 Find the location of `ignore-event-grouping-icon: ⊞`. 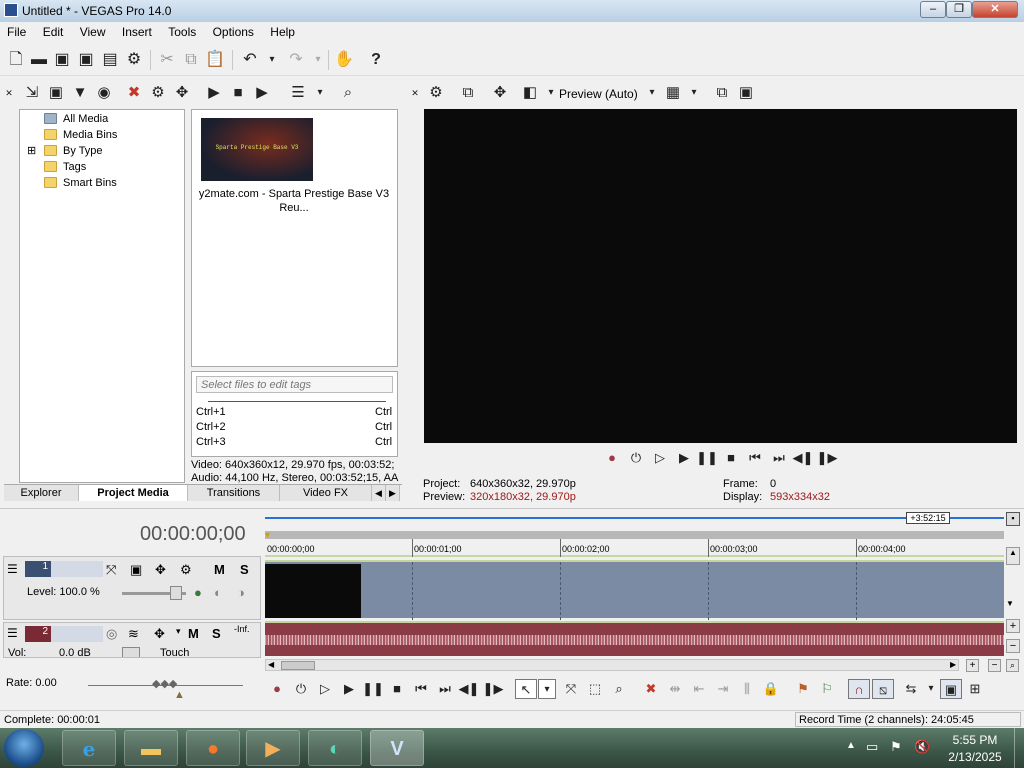

ignore-event-grouping-icon: ⊞ is located at coordinates (975, 689).